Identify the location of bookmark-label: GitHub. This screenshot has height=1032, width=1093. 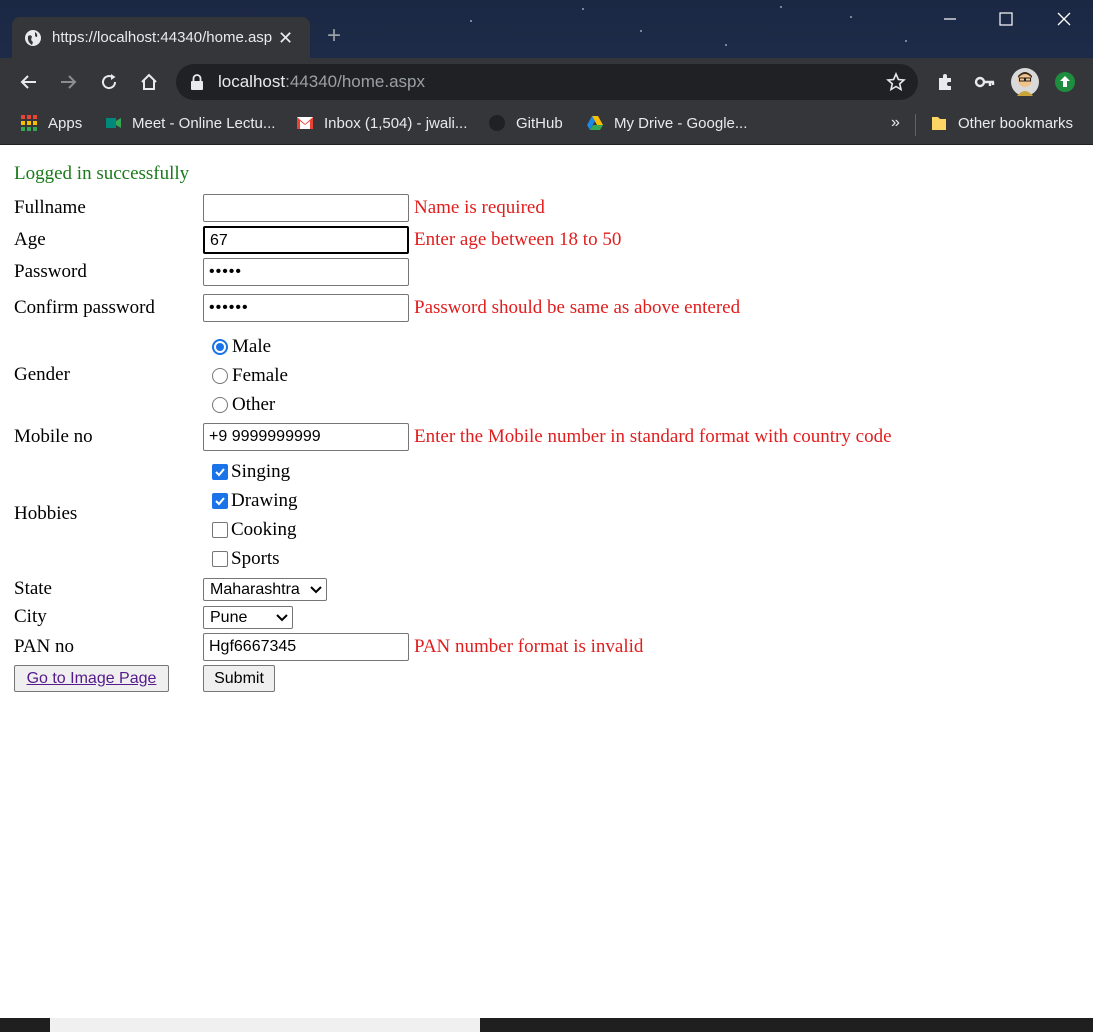
(539, 123).